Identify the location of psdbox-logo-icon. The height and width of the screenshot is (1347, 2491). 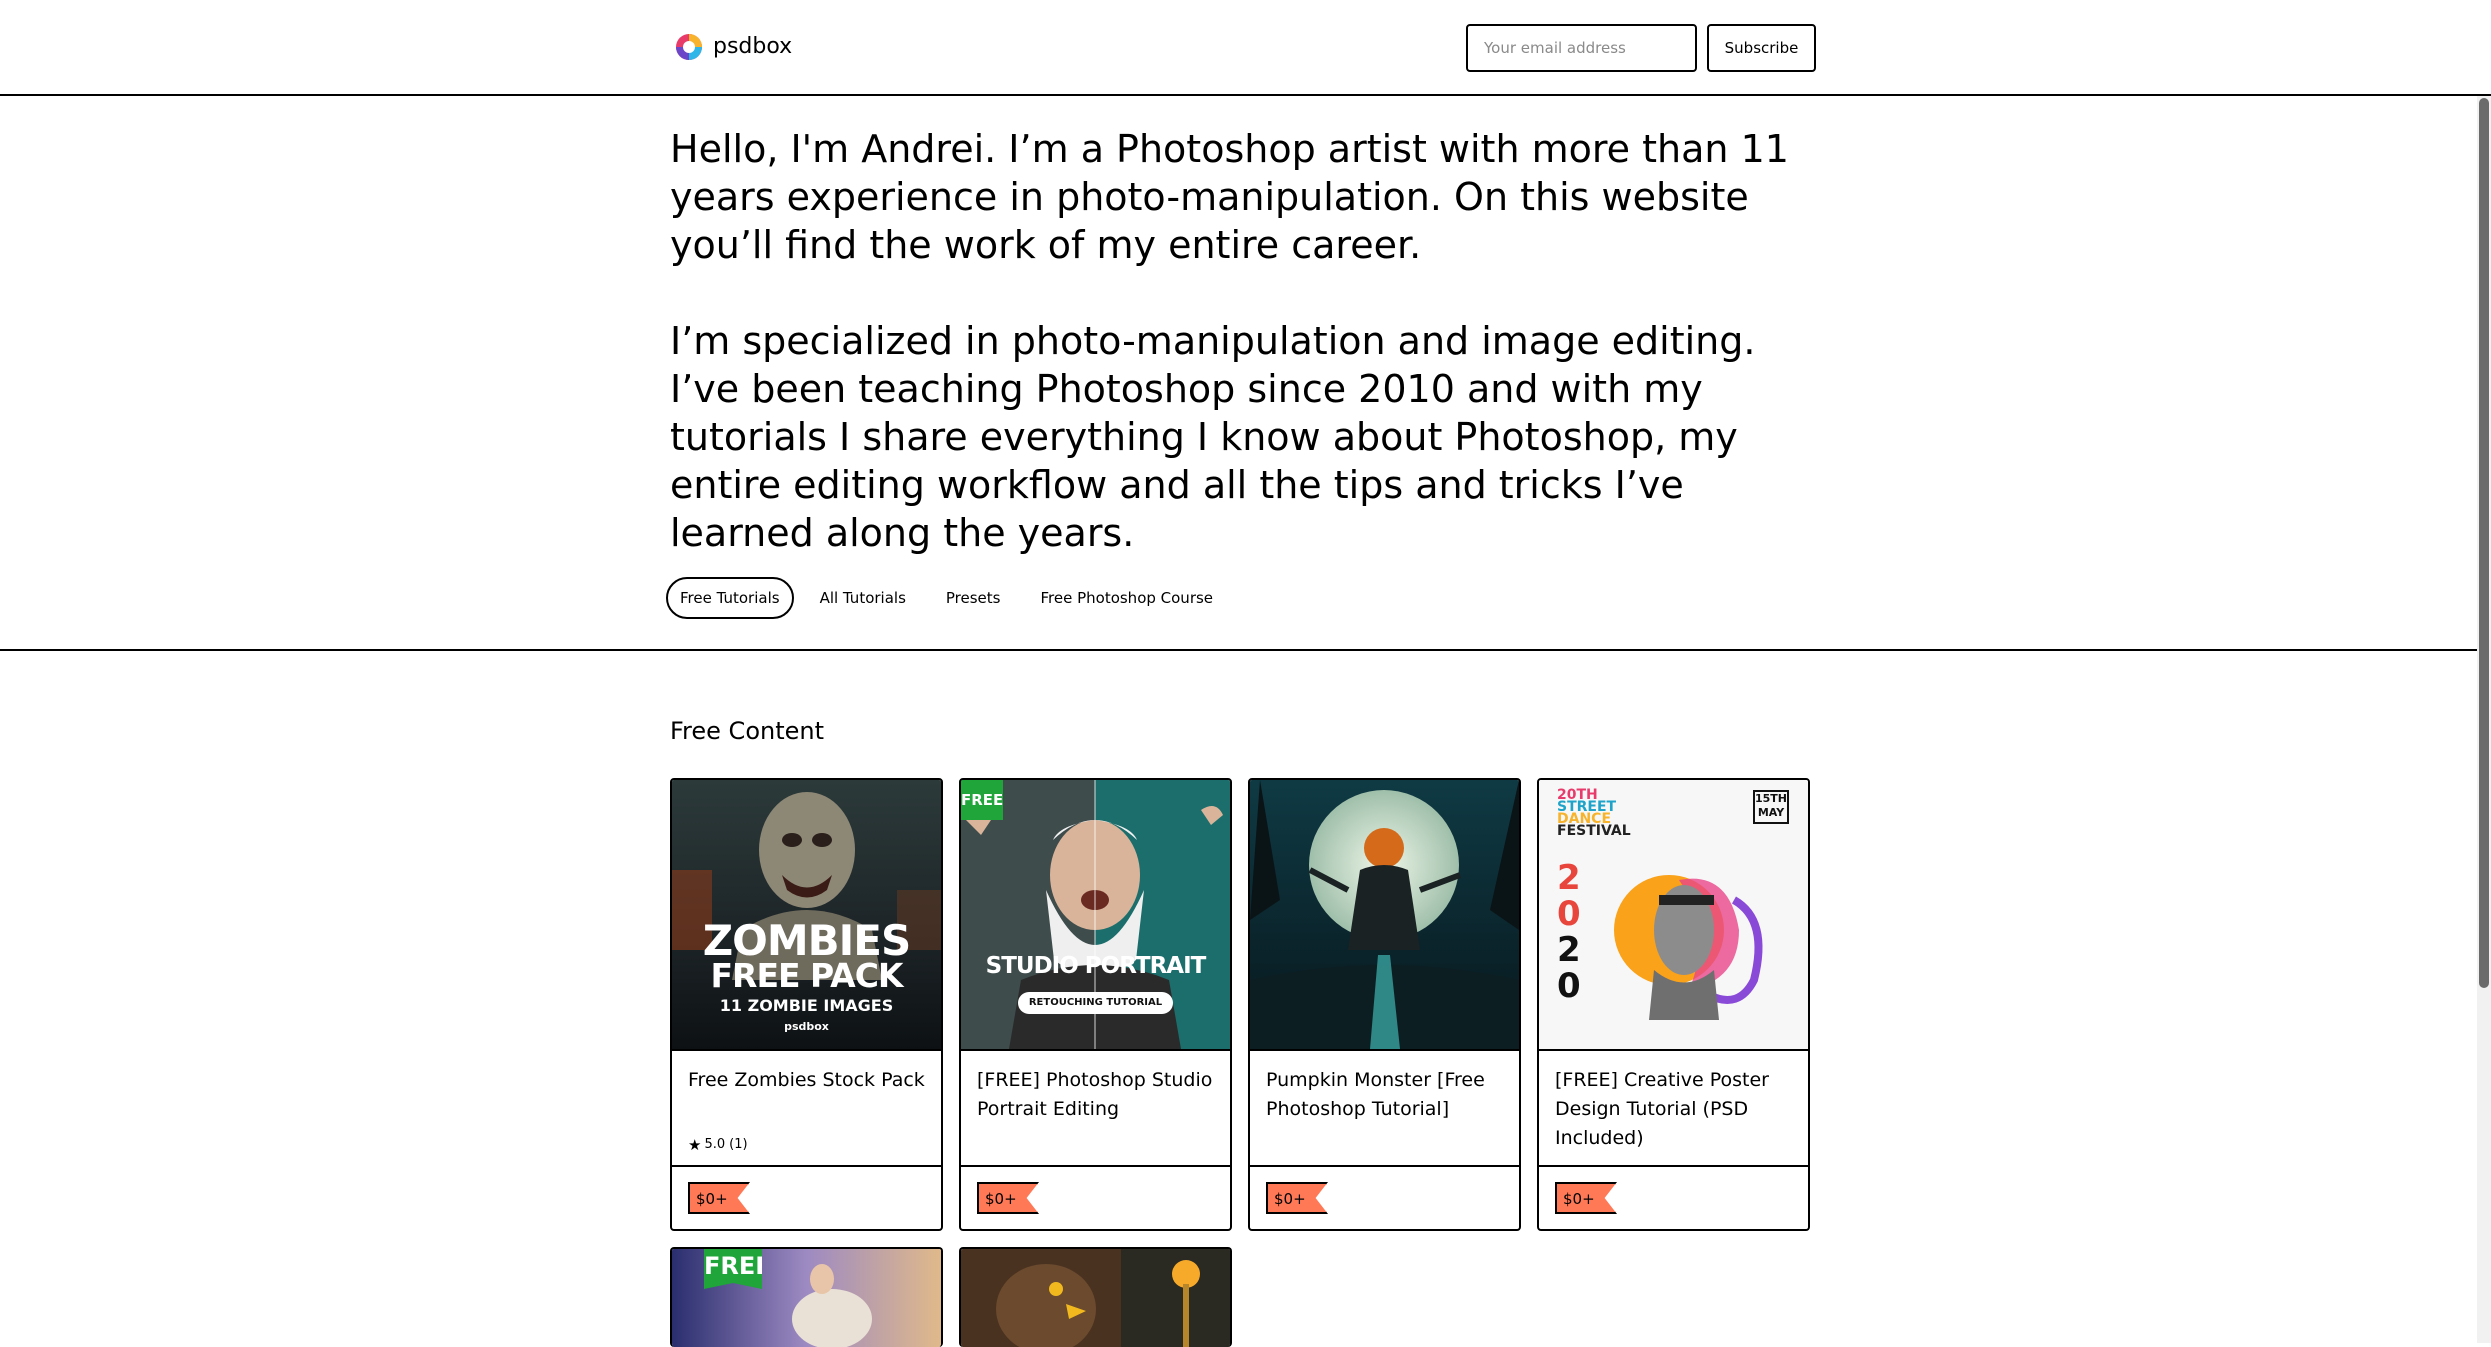
(689, 47).